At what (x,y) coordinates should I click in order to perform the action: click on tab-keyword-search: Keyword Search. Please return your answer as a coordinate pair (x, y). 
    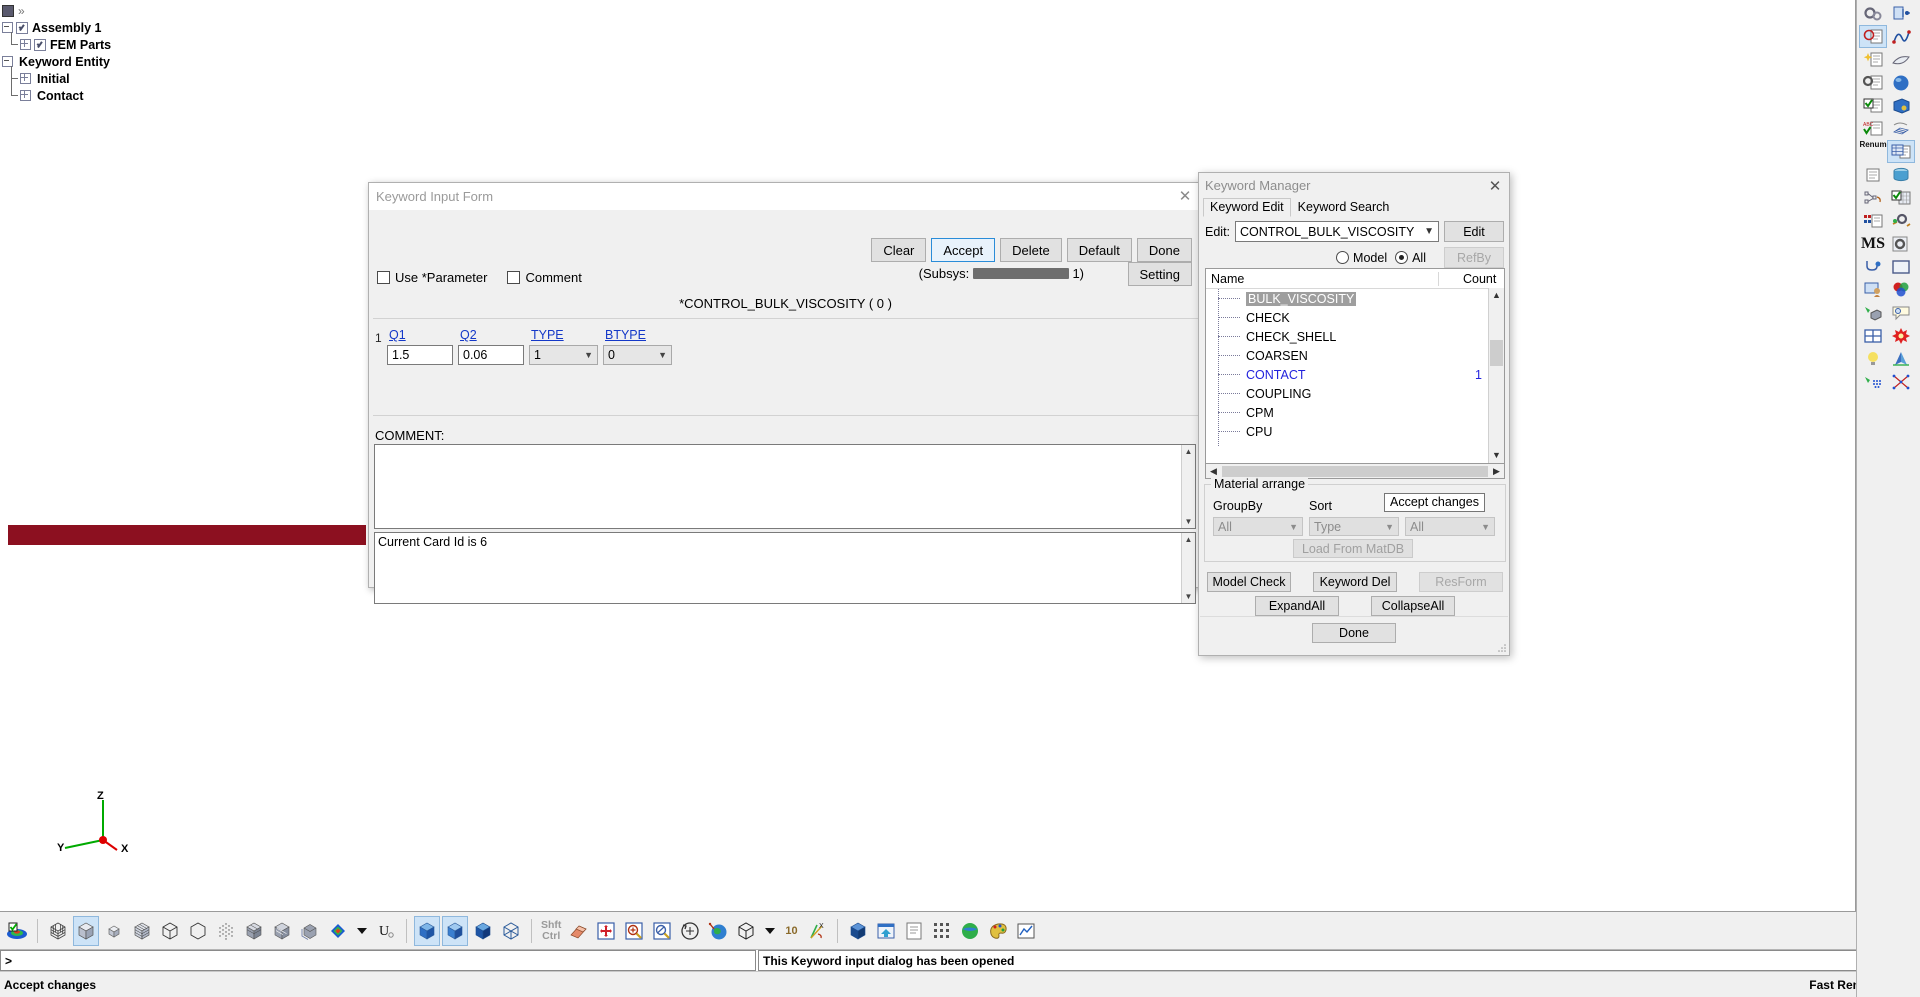
    Looking at the image, I should click on (1344, 207).